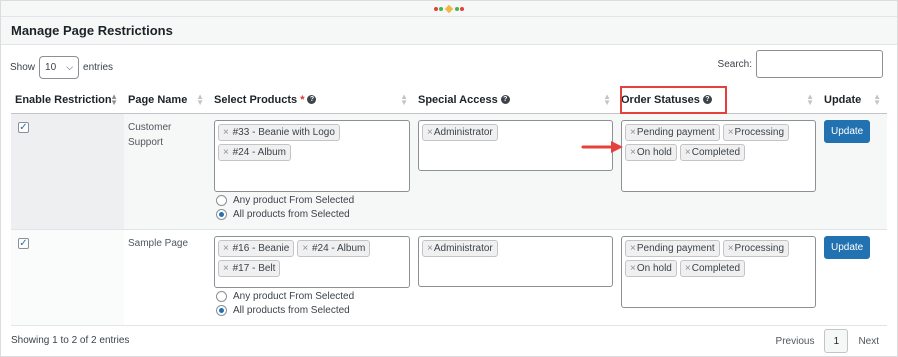 The width and height of the screenshot is (898, 357). Describe the element at coordinates (795, 341) in the screenshot. I see `previous-button: Previous` at that location.